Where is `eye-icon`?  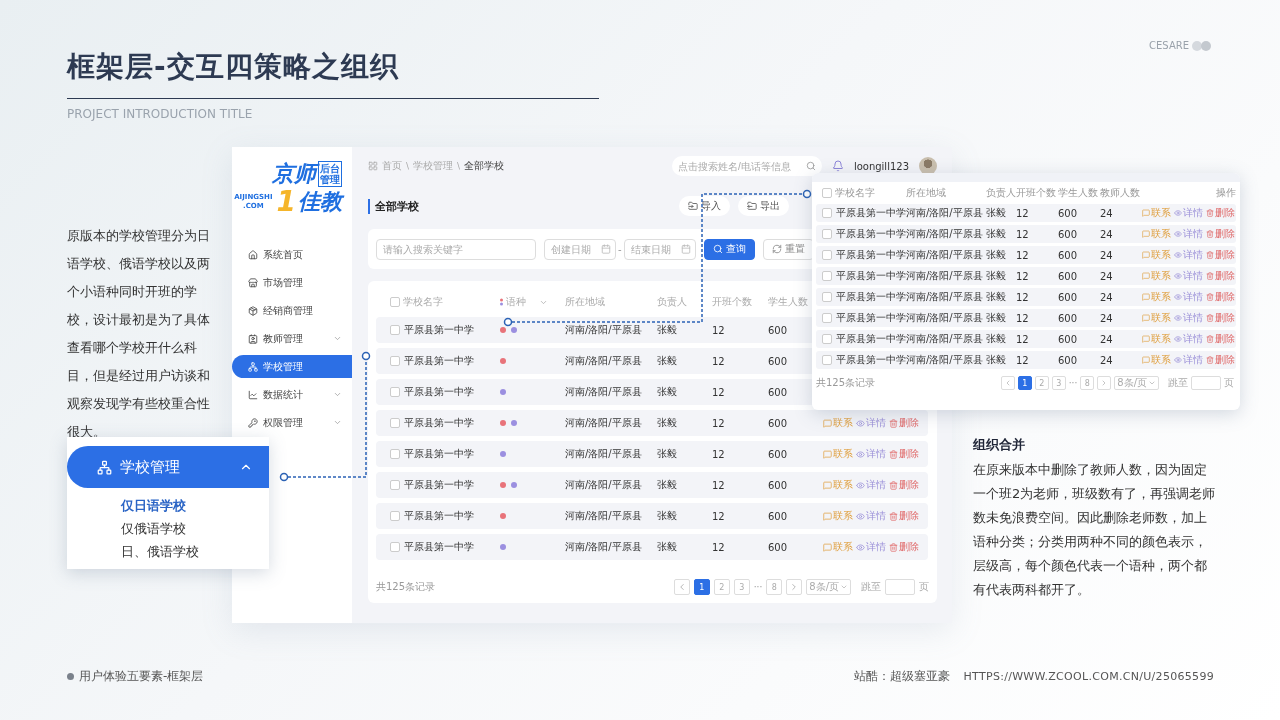
eye-icon is located at coordinates (1178, 297).